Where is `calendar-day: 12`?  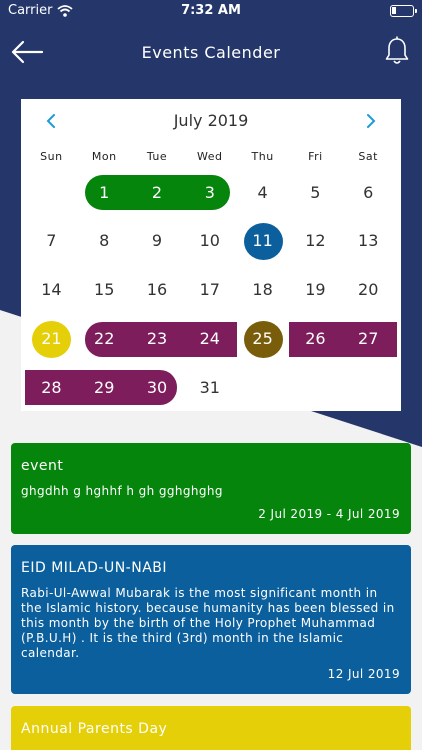
calendar-day: 12 is located at coordinates (315, 241).